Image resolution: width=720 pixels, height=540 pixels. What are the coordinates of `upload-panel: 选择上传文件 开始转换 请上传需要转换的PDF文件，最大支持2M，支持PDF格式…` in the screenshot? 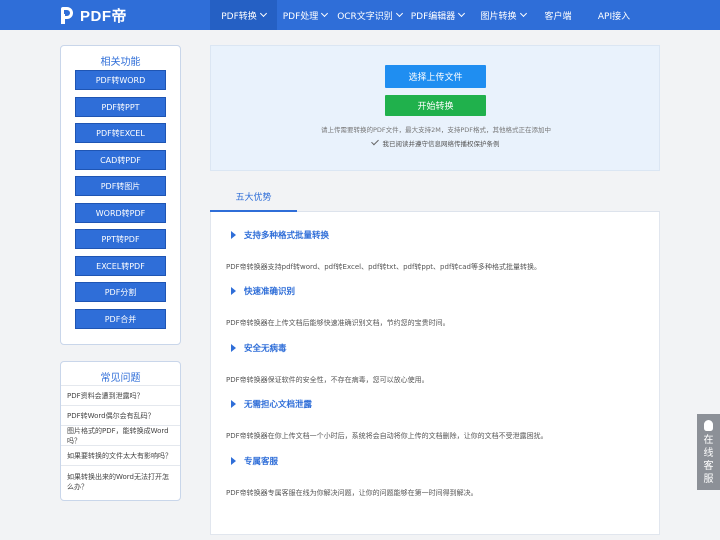 It's located at (435, 108).